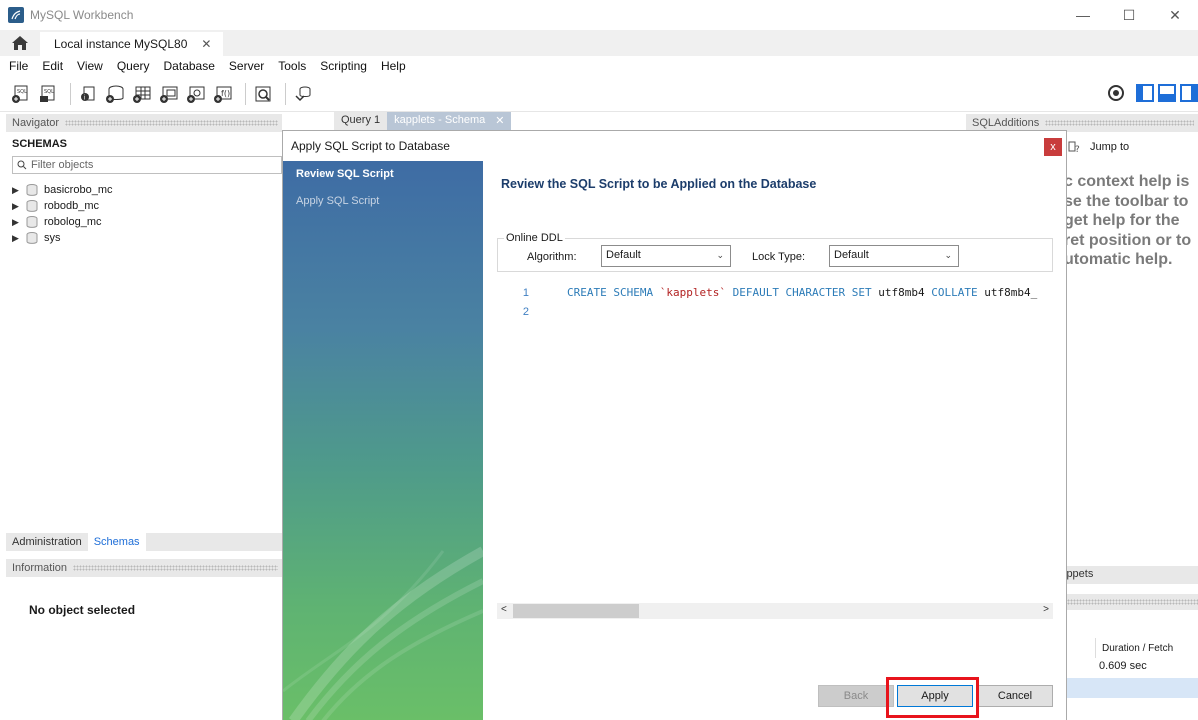 The image size is (1198, 720). I want to click on preferences-gear-icon, so click(1116, 93).